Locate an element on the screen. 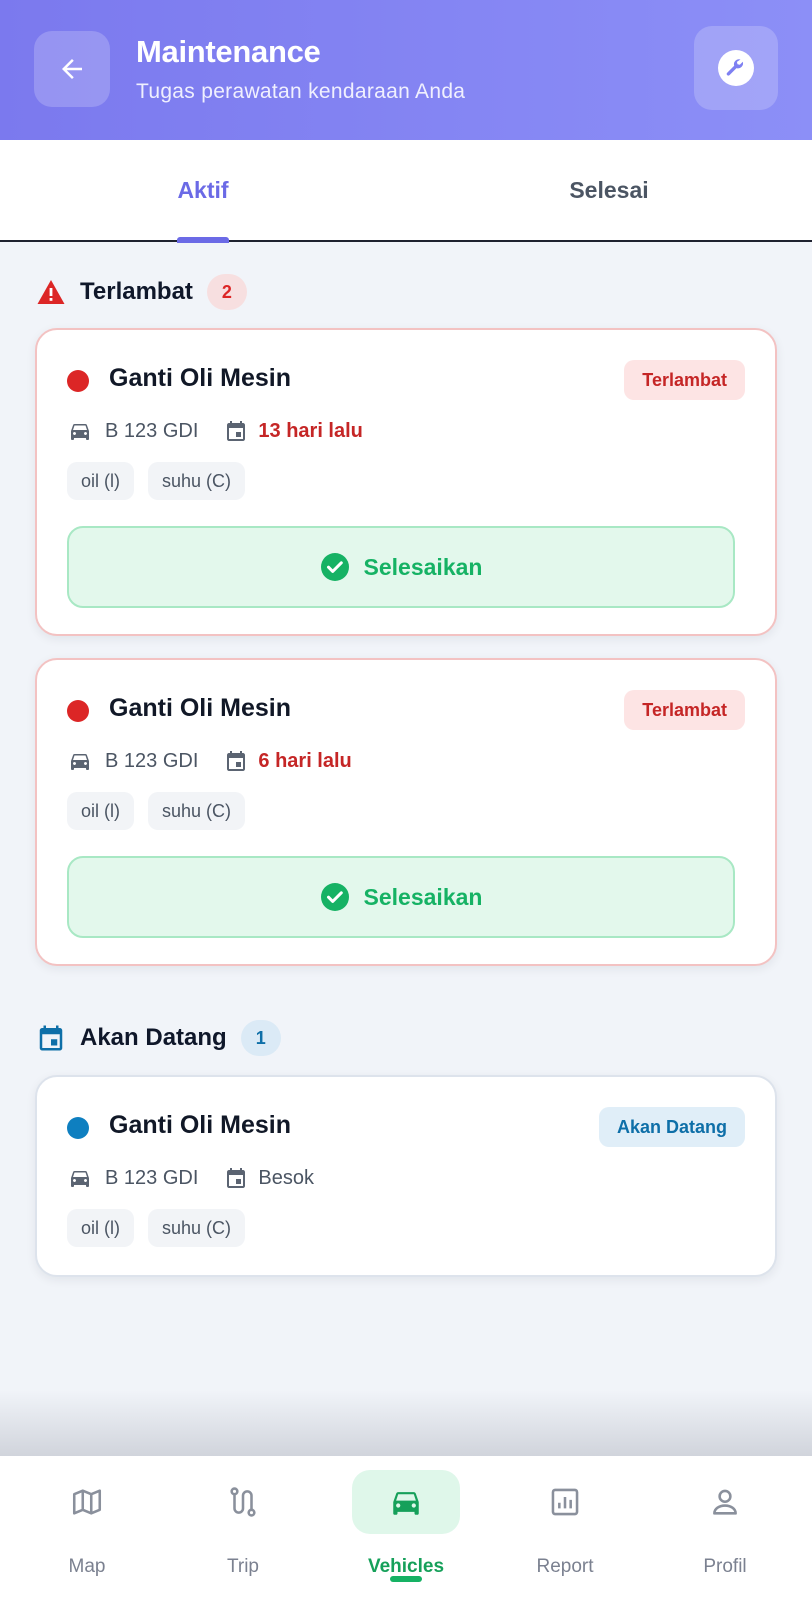  tab-bar: Aktif Selesai is located at coordinates (406, 191).